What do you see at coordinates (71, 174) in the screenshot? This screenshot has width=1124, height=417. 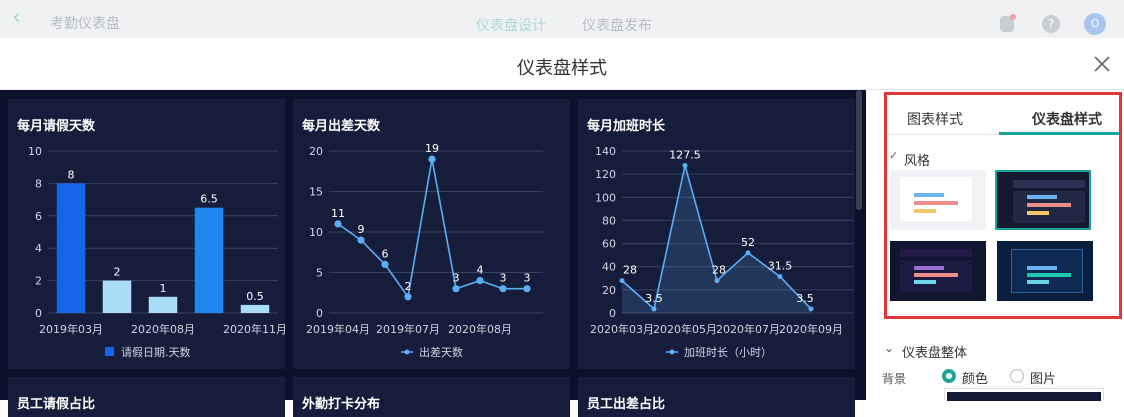 I see `data-label: 8` at bounding box center [71, 174].